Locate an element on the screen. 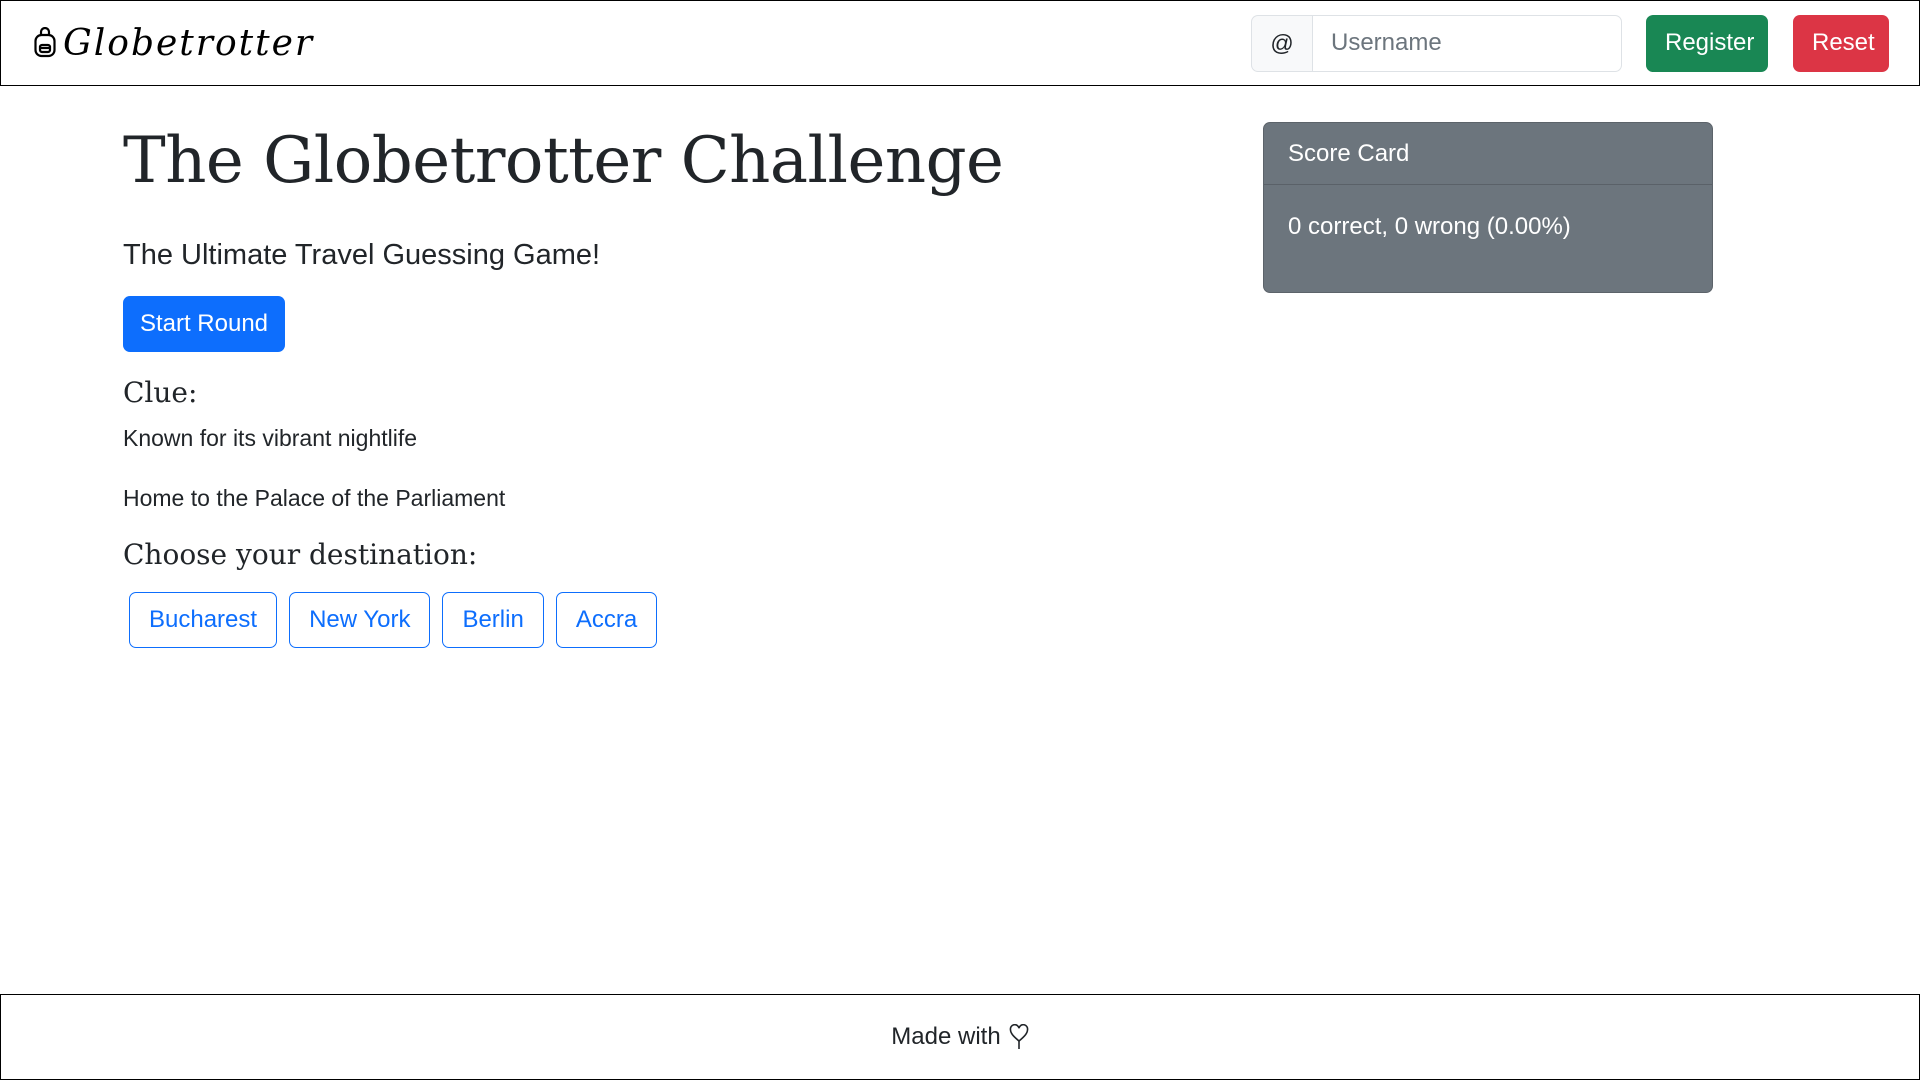  reset-button: Reset is located at coordinates (1841, 43).